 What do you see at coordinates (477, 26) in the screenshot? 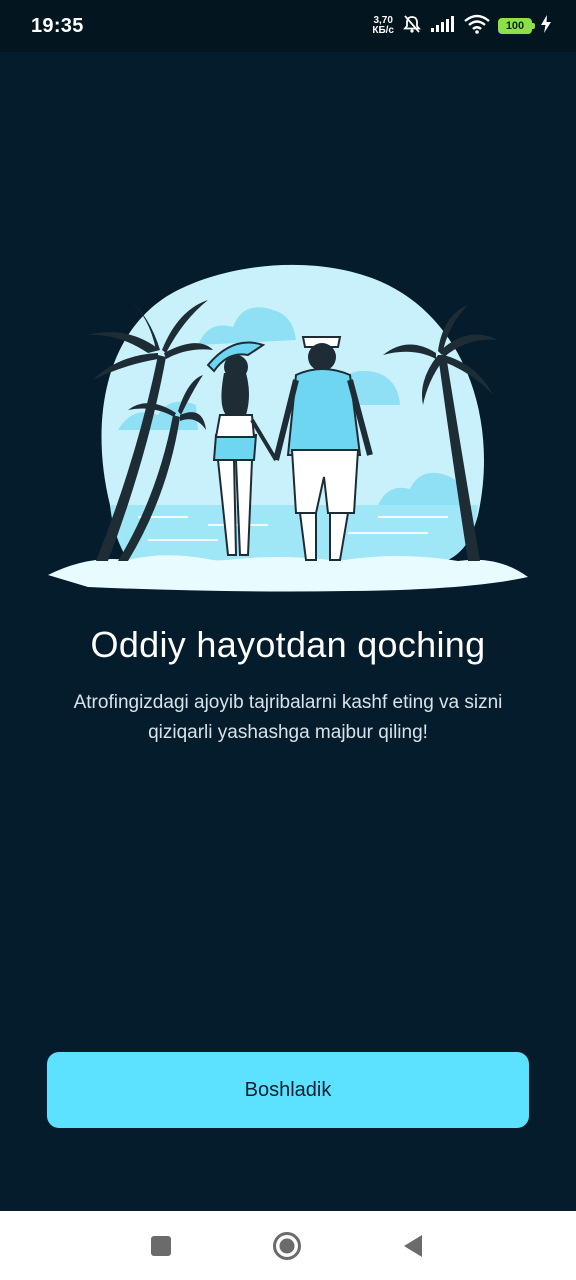
I see `wifi-icon` at bounding box center [477, 26].